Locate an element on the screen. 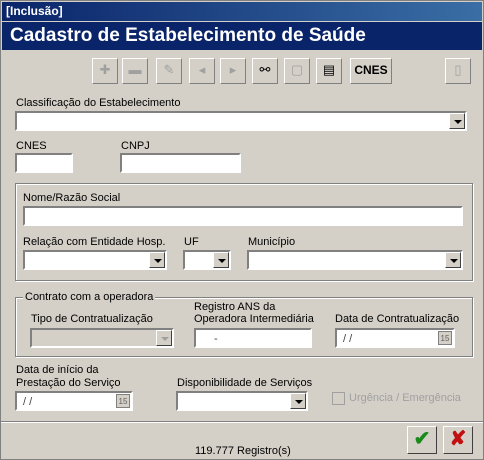 The image size is (484, 460). cancel-button: ✘ is located at coordinates (458, 440).